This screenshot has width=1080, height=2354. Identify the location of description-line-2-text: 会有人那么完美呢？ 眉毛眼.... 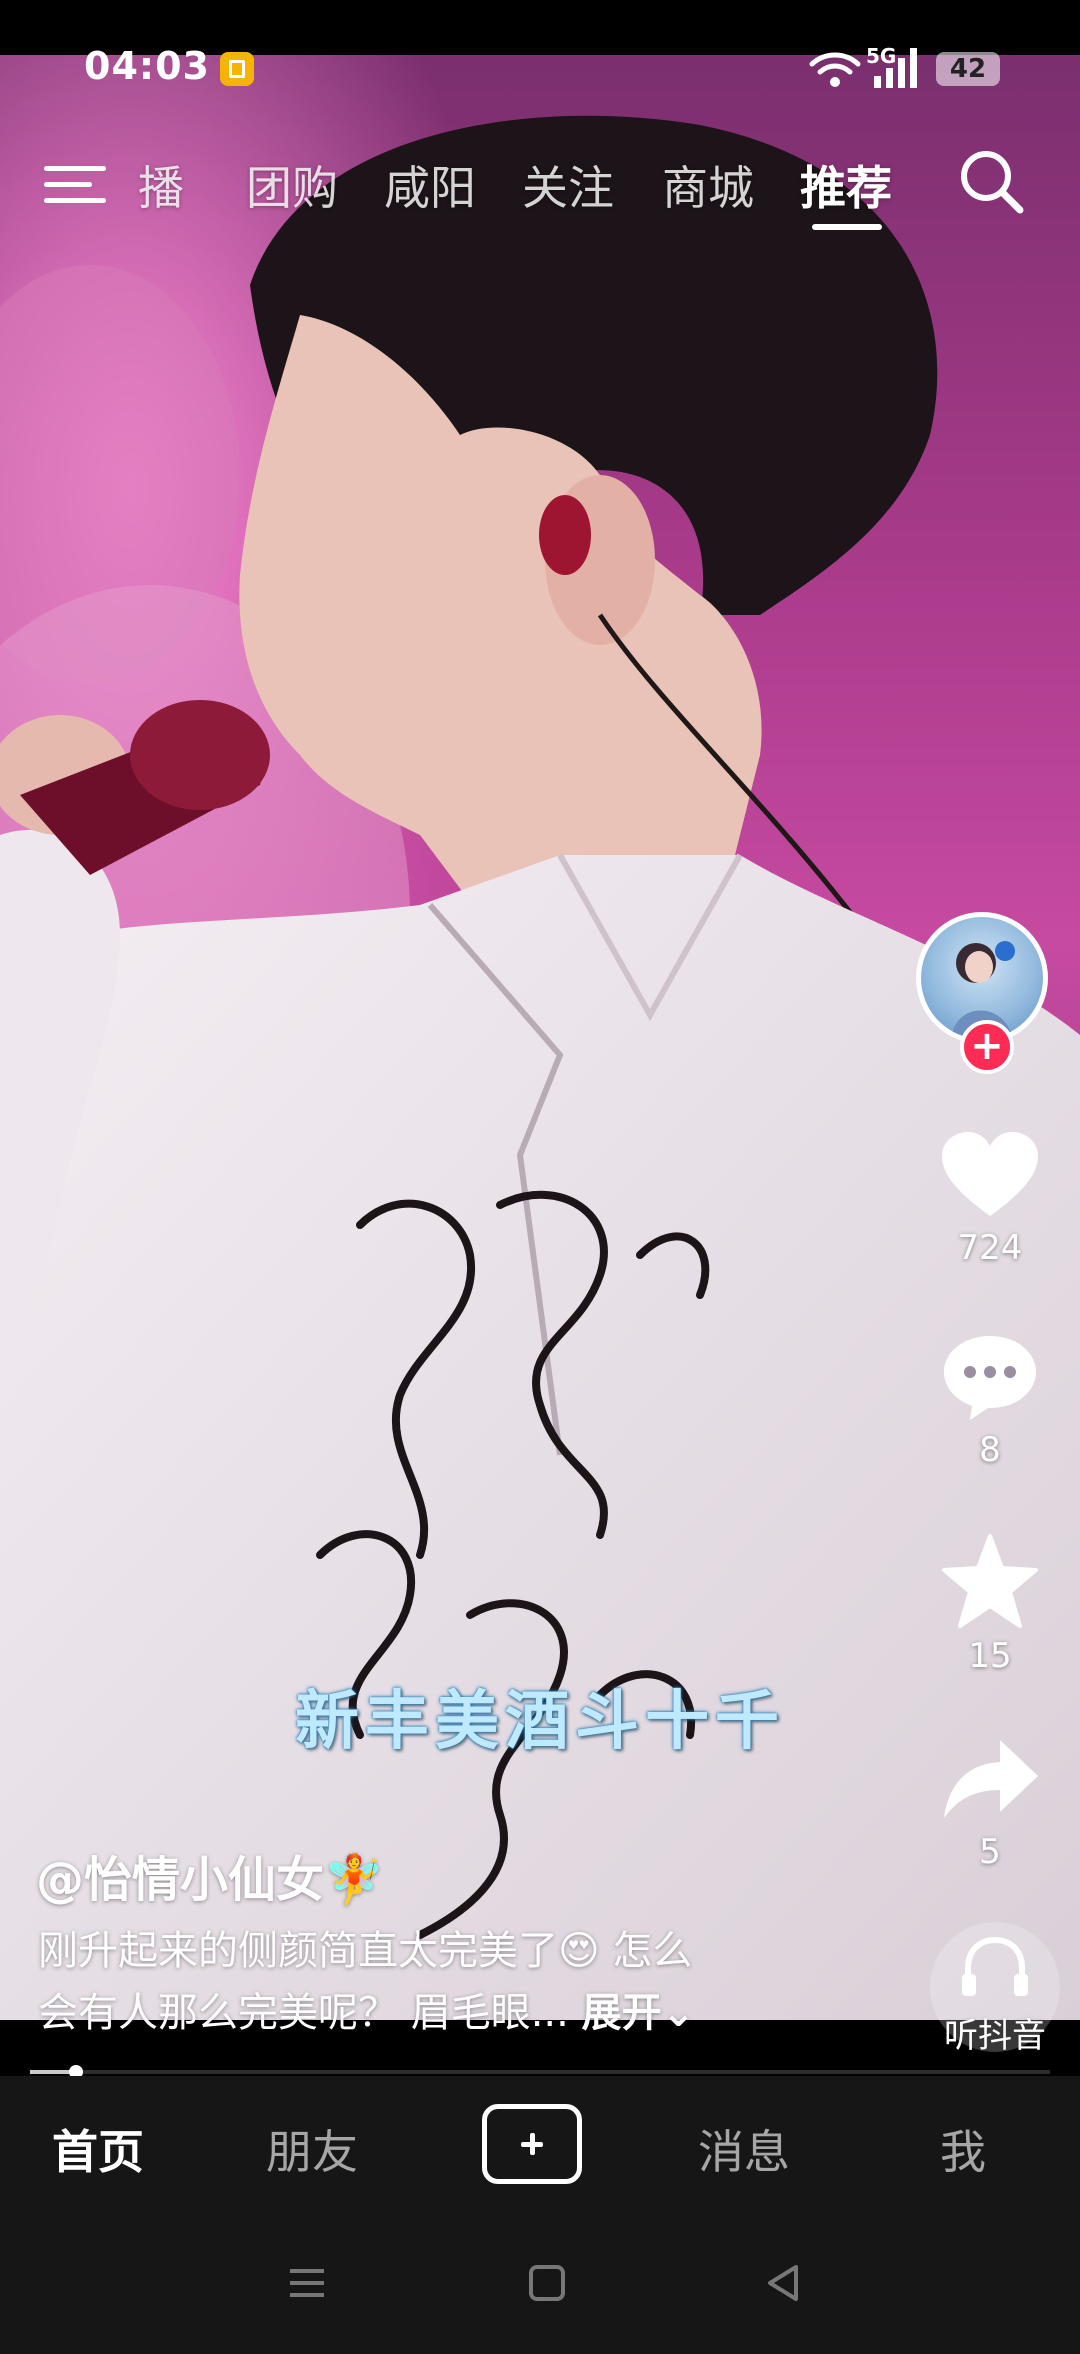
(310, 2013).